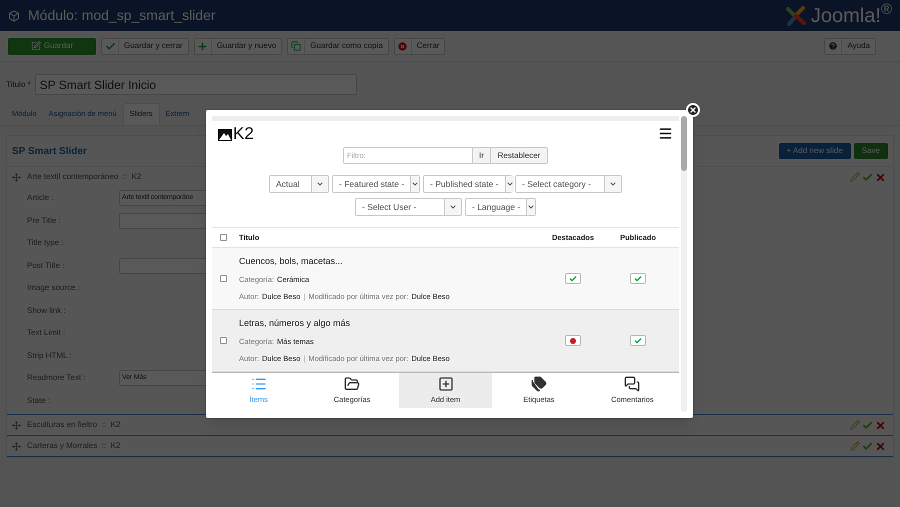  Describe the element at coordinates (49, 151) in the screenshot. I see `panel-title: SP Smart Slider` at that location.